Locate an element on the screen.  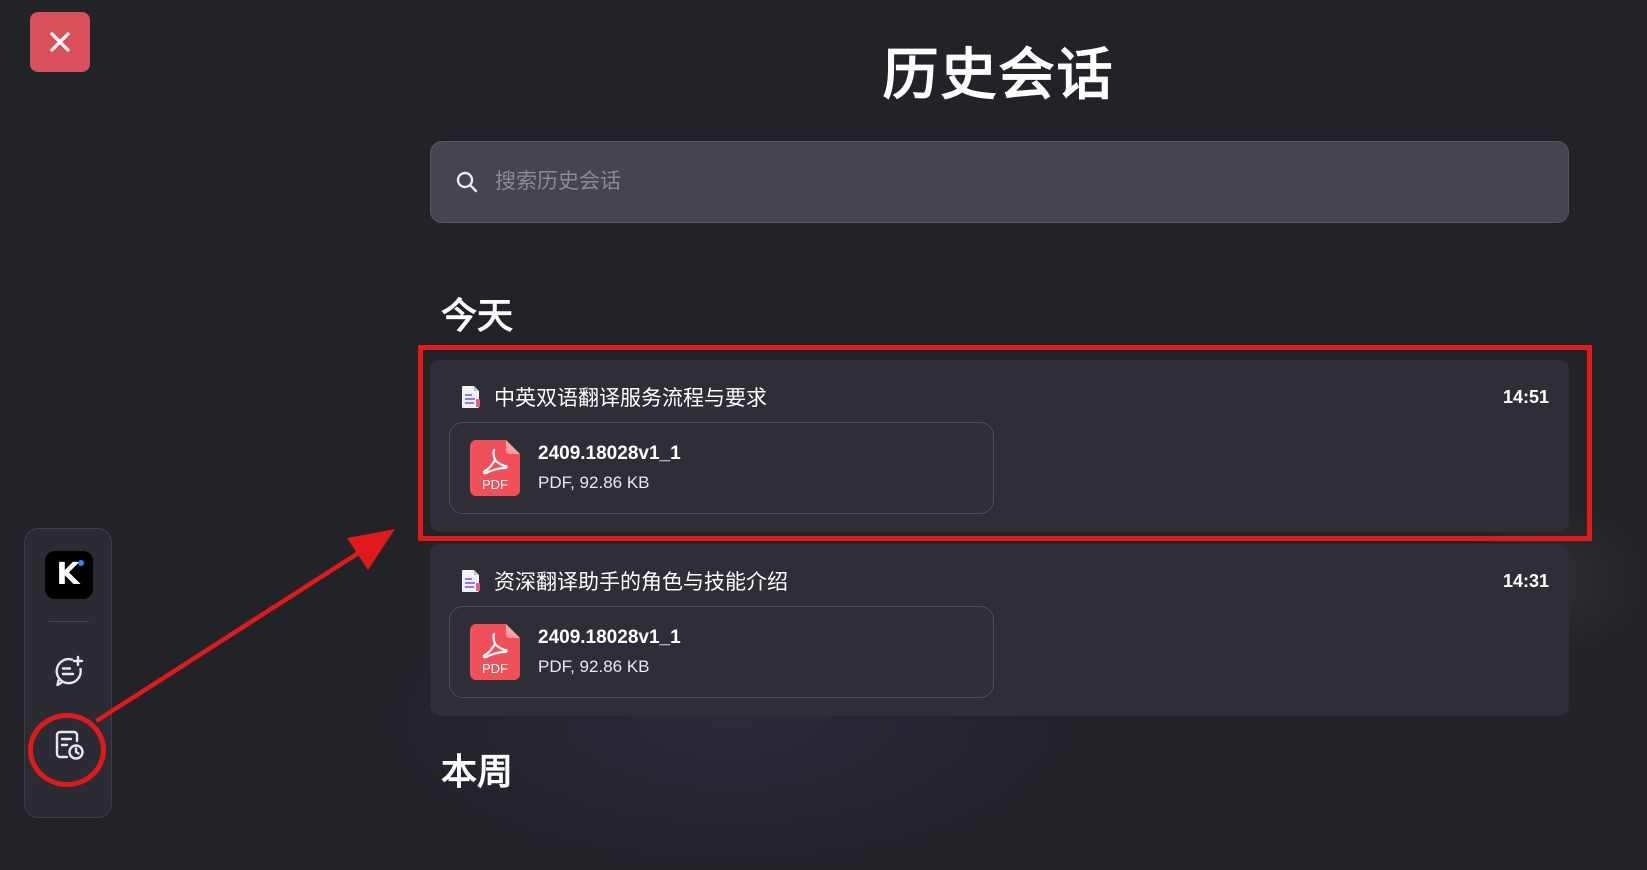
history-icon is located at coordinates (69, 745).